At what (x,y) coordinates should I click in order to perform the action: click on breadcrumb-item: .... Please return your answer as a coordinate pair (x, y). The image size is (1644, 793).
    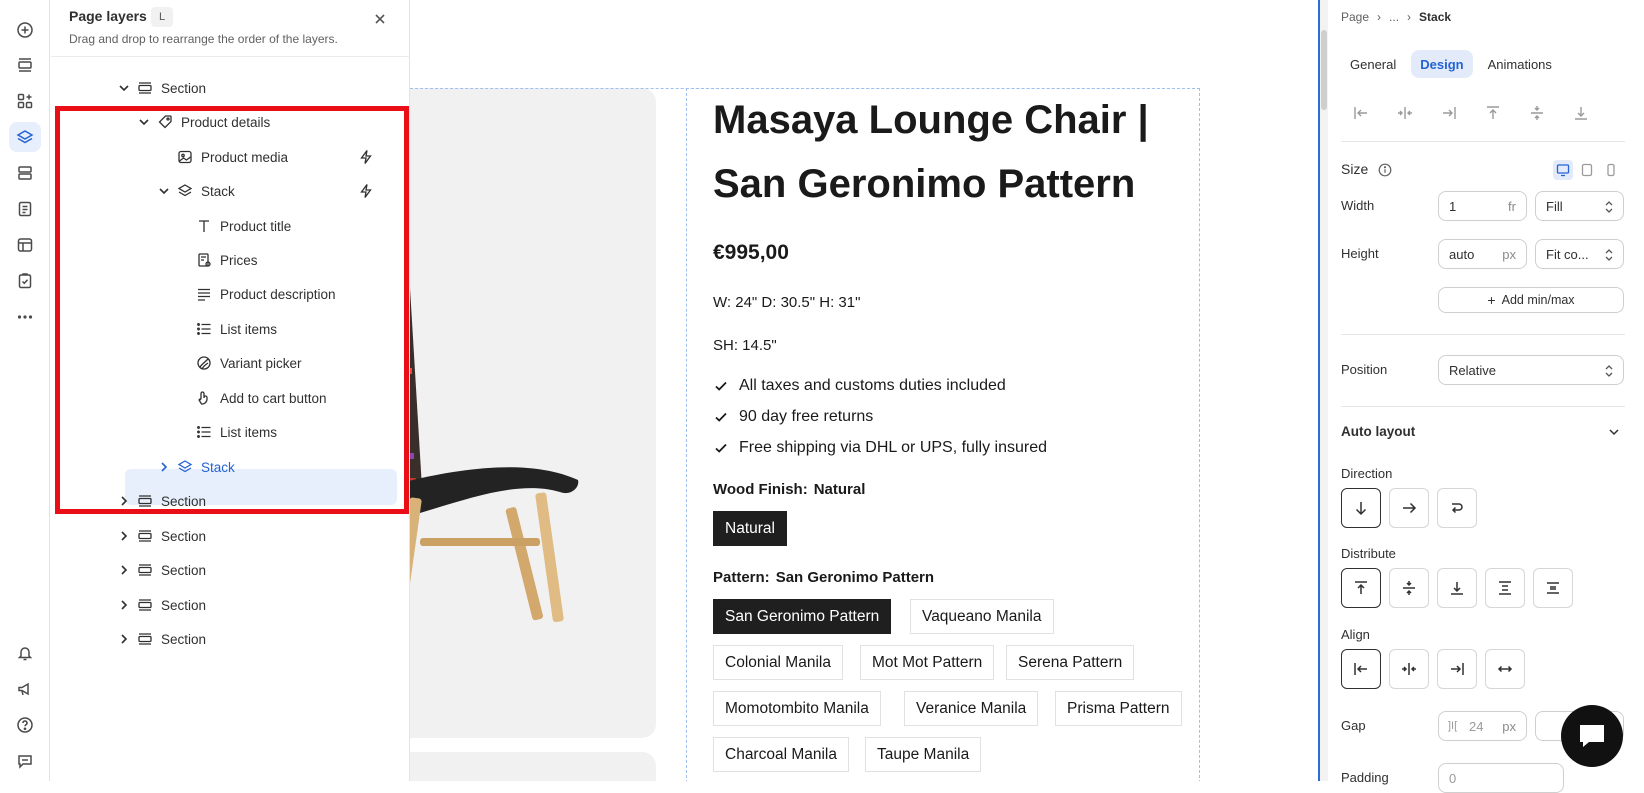
    Looking at the image, I should click on (1394, 17).